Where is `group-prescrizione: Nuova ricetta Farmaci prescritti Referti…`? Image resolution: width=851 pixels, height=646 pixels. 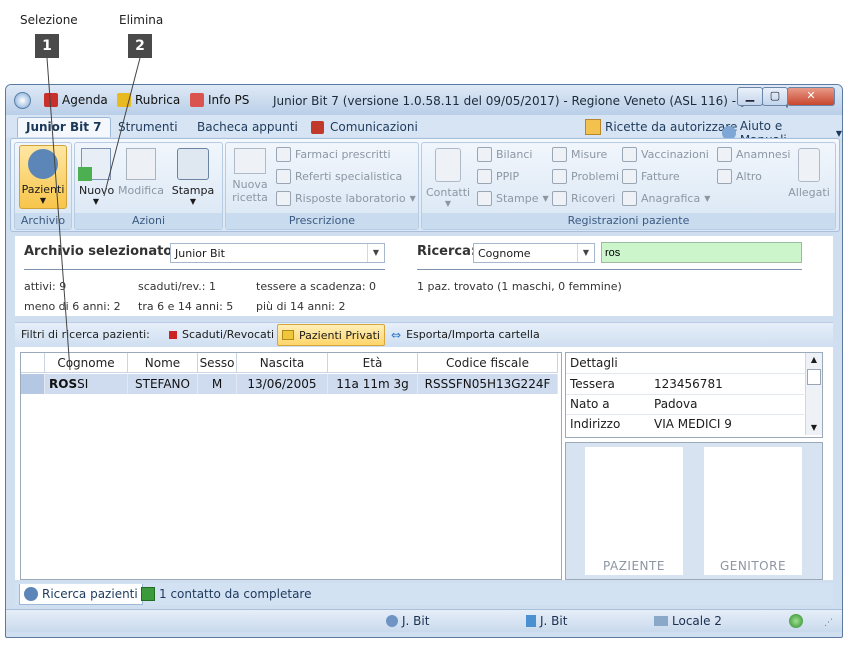 group-prescrizione: Nuova ricetta Farmaci prescritti Referti… is located at coordinates (322, 186).